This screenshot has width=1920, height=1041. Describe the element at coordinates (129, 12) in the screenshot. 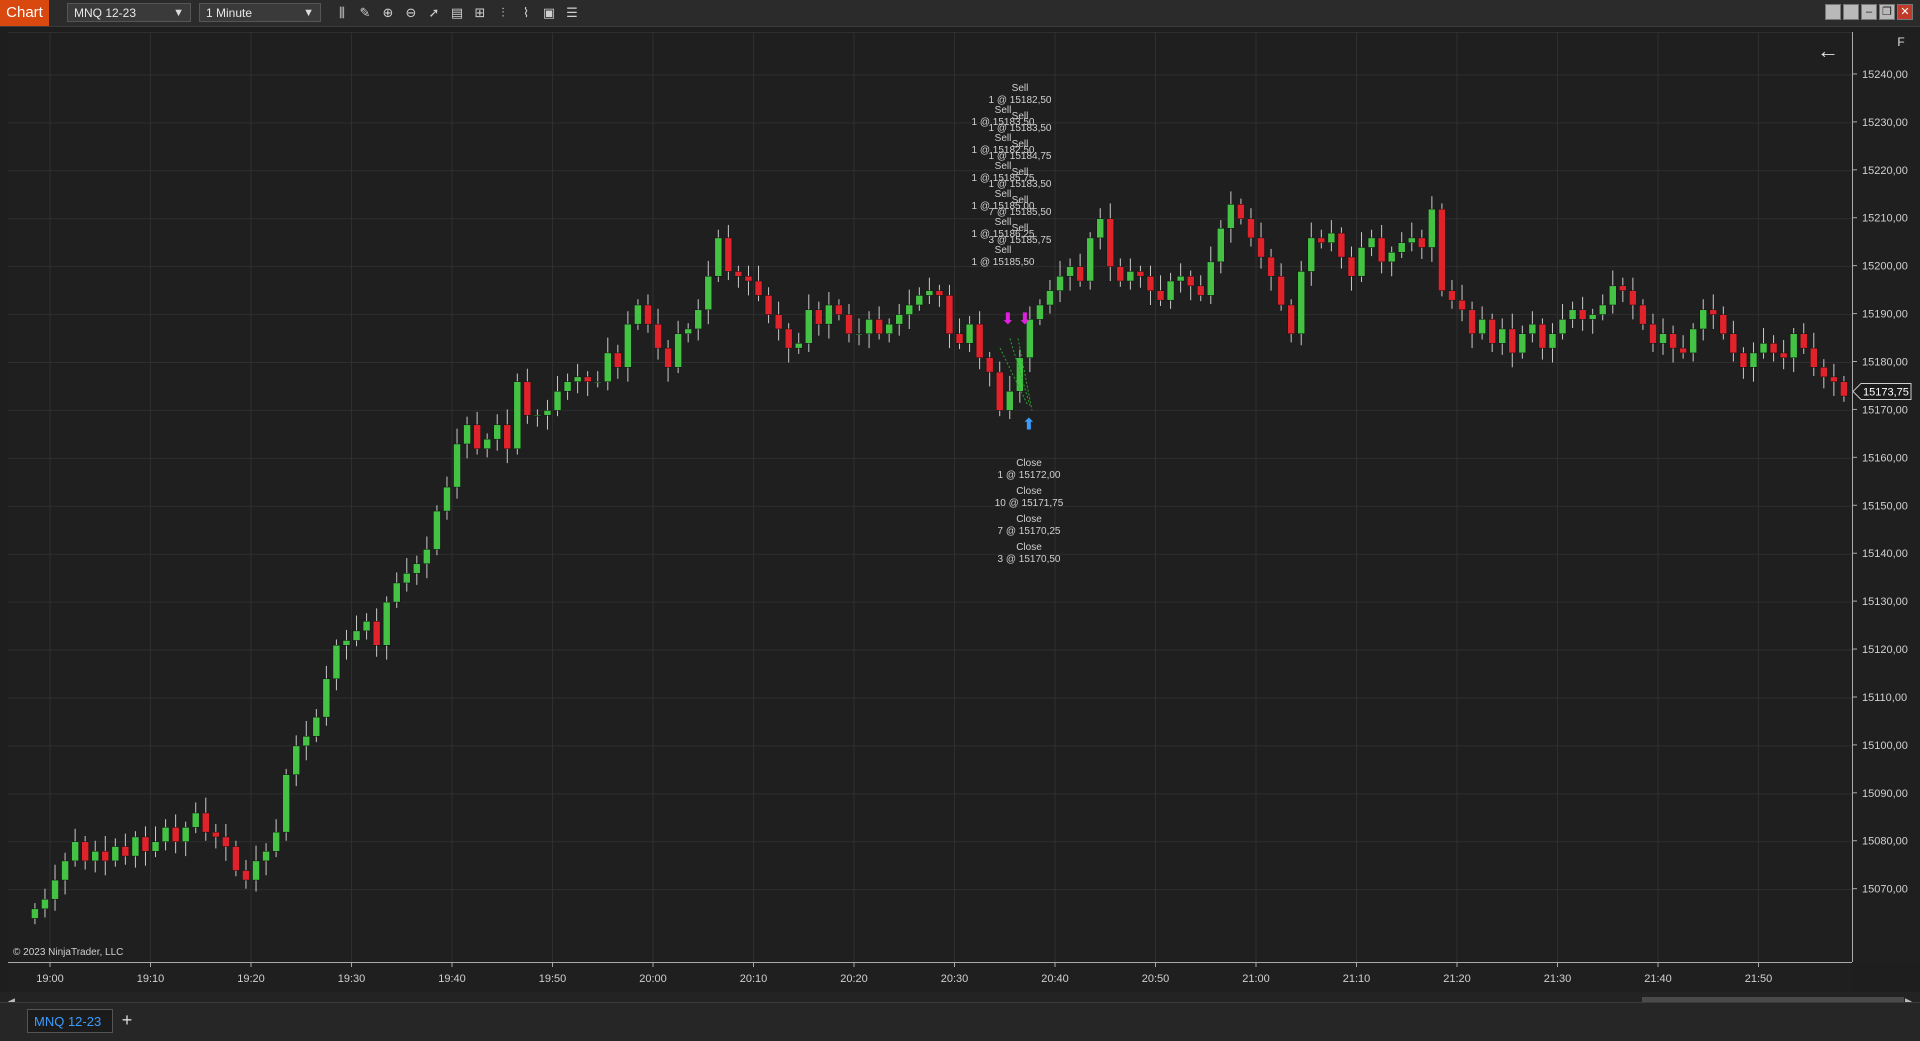

I see `instrument-select: MNQ 12-23 ▼` at that location.